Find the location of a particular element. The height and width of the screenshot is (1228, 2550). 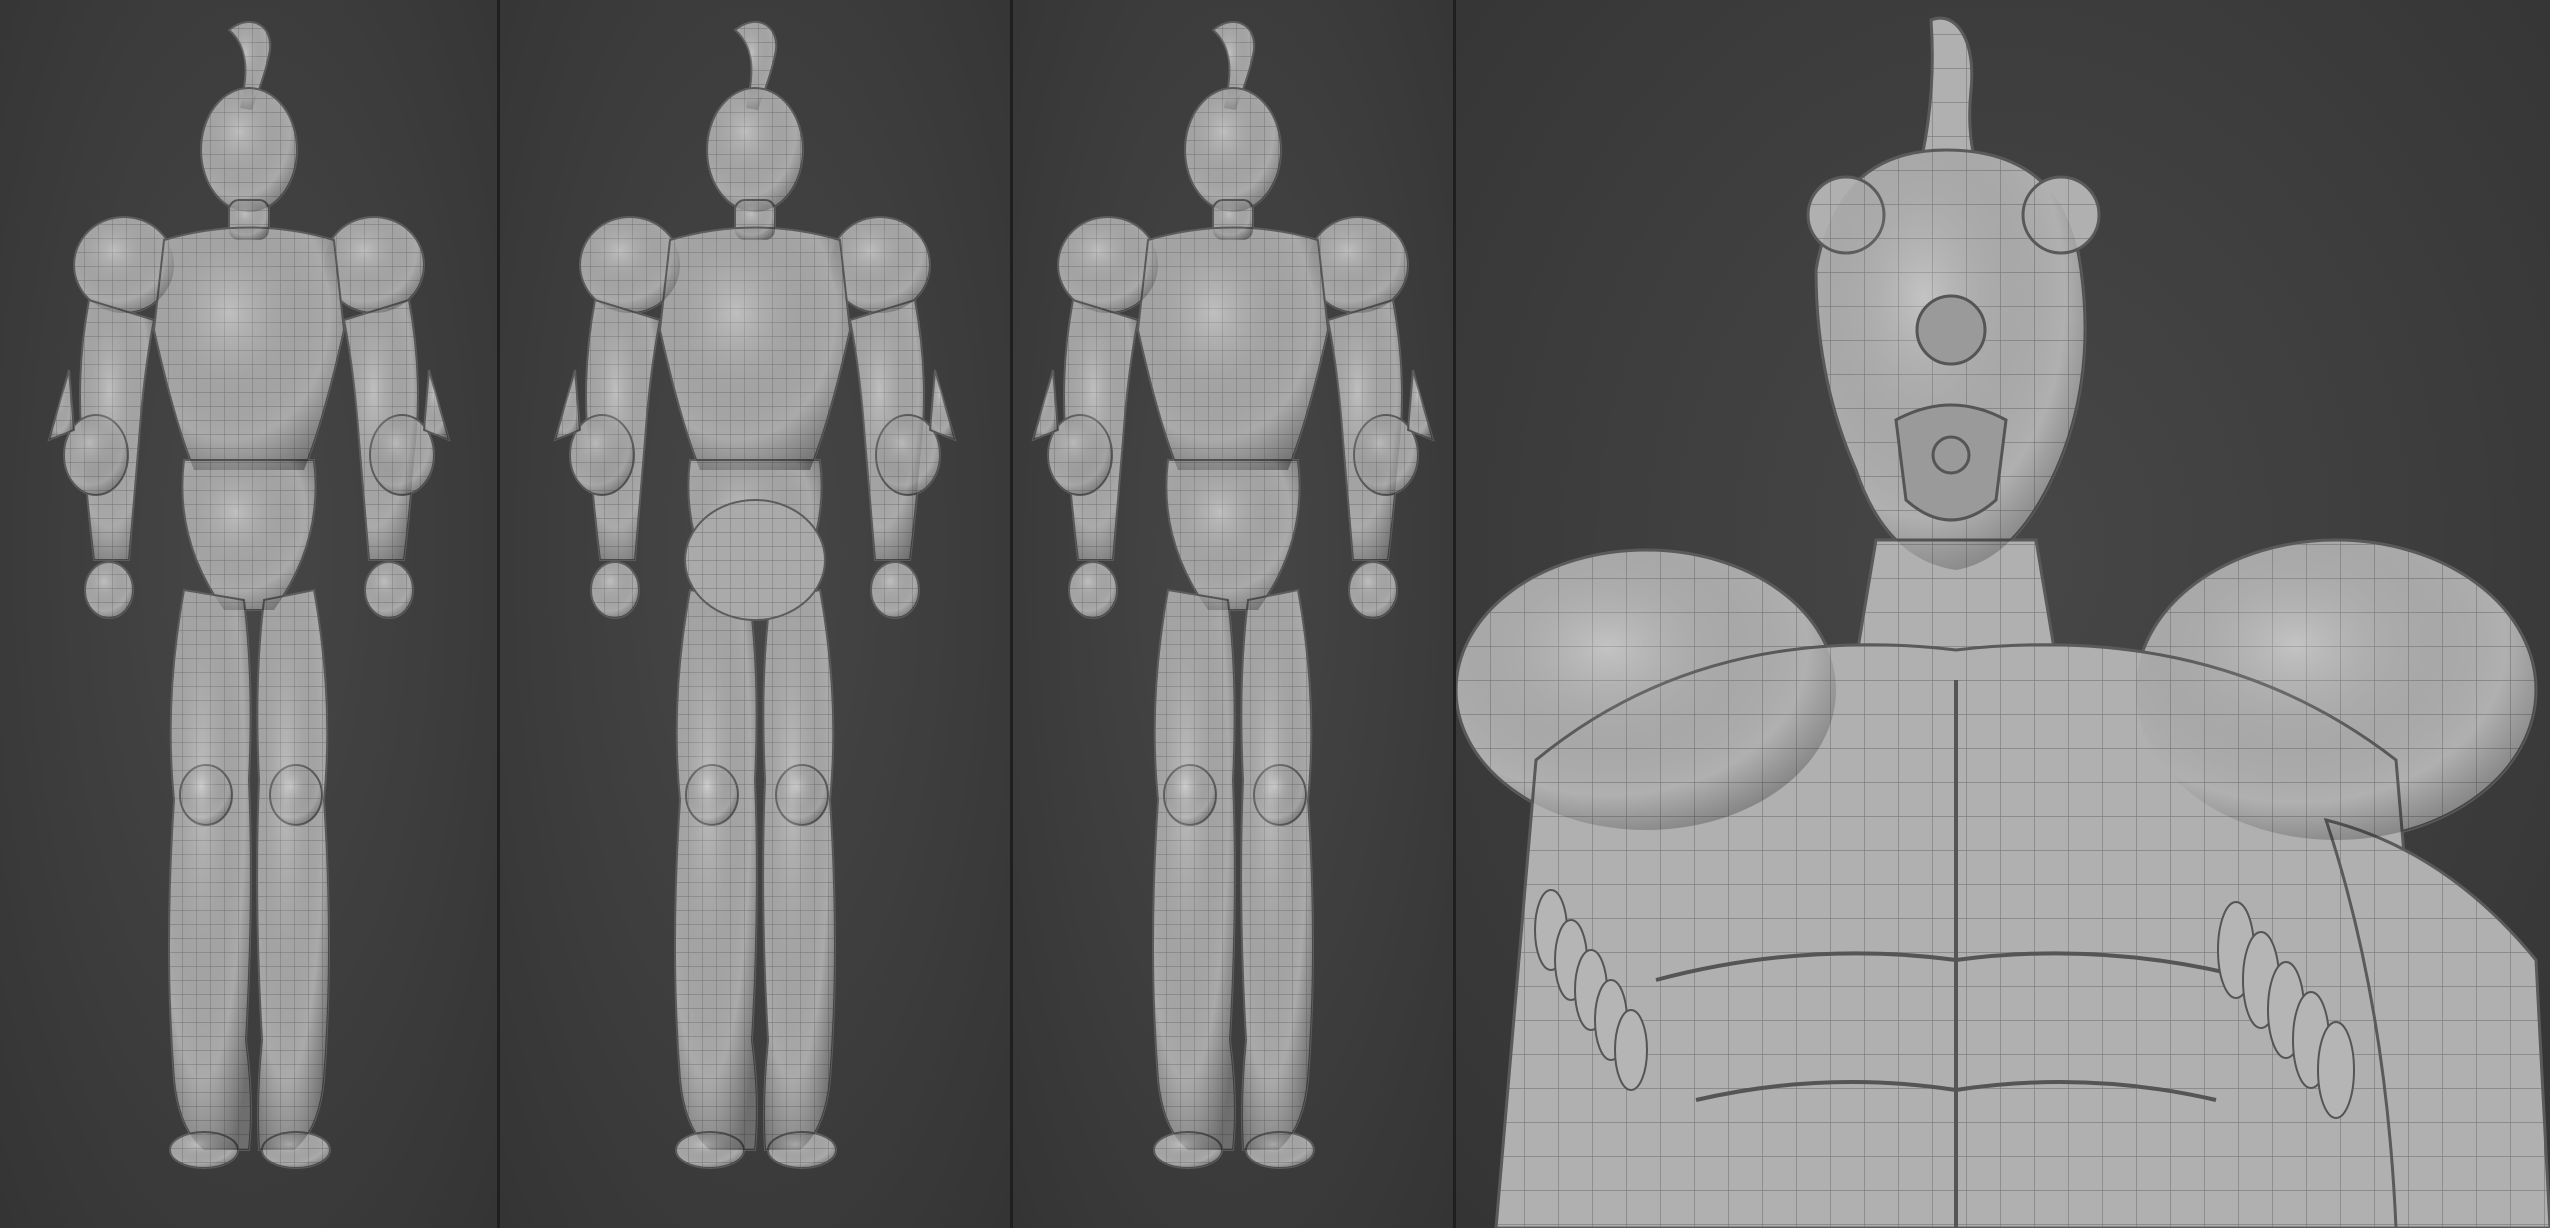

back-view-model is located at coordinates (755, 594).